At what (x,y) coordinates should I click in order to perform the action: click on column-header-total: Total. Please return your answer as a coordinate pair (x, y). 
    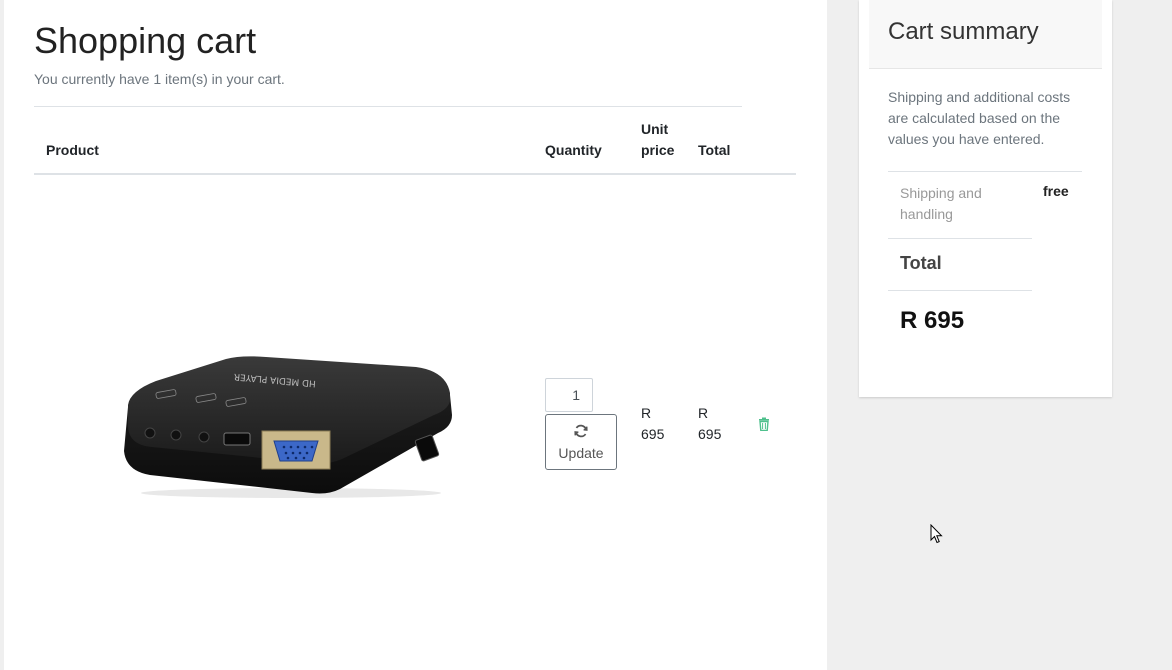
    Looking at the image, I should click on (714, 150).